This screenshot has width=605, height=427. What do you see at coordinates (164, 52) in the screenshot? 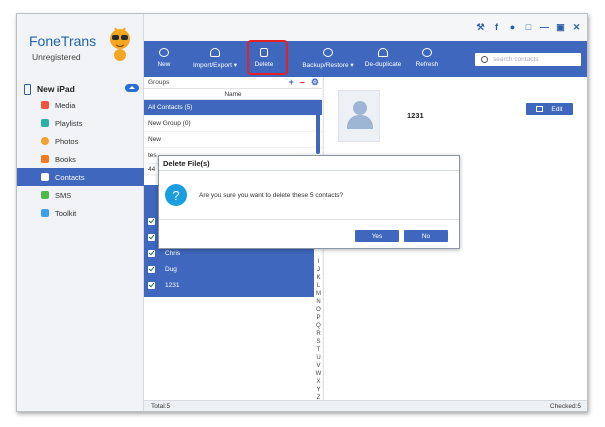
I see `plus-icon` at bounding box center [164, 52].